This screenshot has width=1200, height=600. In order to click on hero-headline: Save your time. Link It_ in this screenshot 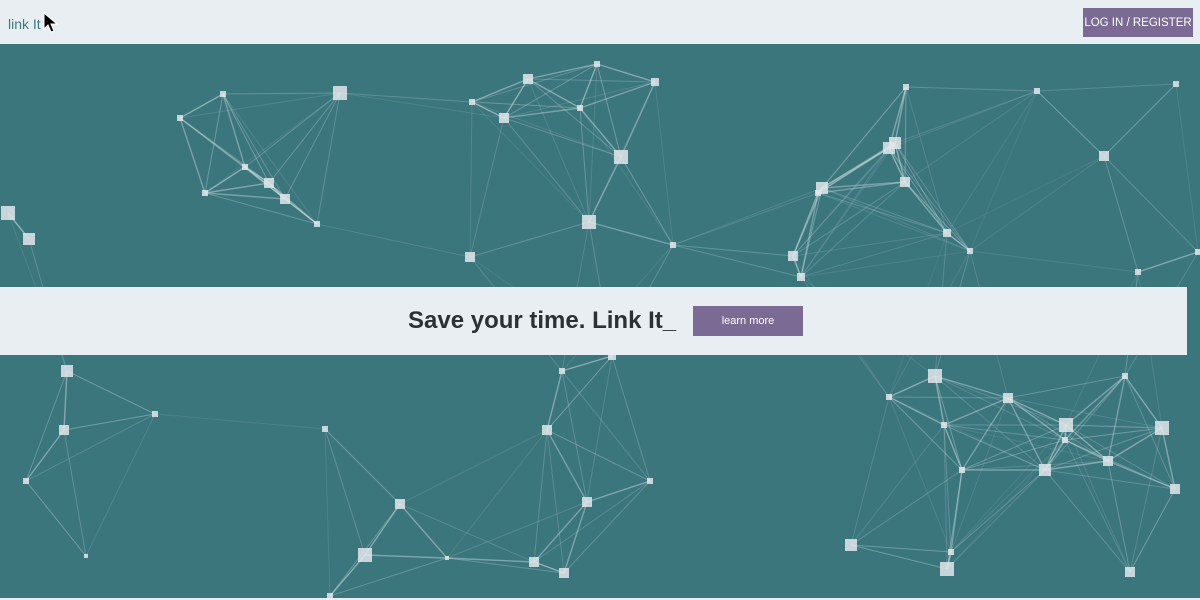, I will do `click(542, 320)`.